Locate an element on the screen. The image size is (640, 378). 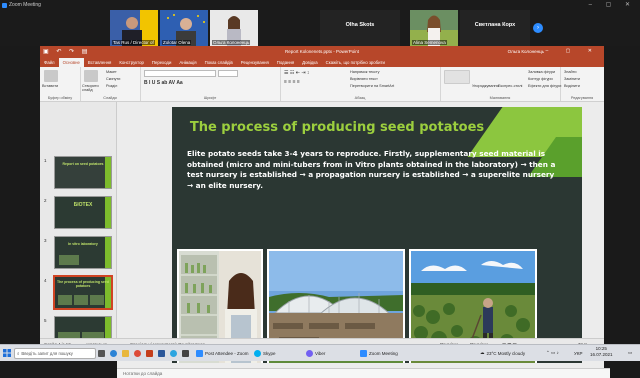
user-name: Ольга Колоненць is located at coordinates (526, 51).